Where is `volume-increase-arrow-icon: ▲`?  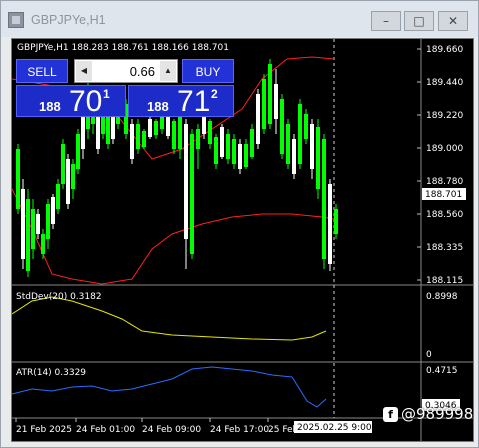 volume-increase-arrow-icon: ▲ is located at coordinates (168, 71).